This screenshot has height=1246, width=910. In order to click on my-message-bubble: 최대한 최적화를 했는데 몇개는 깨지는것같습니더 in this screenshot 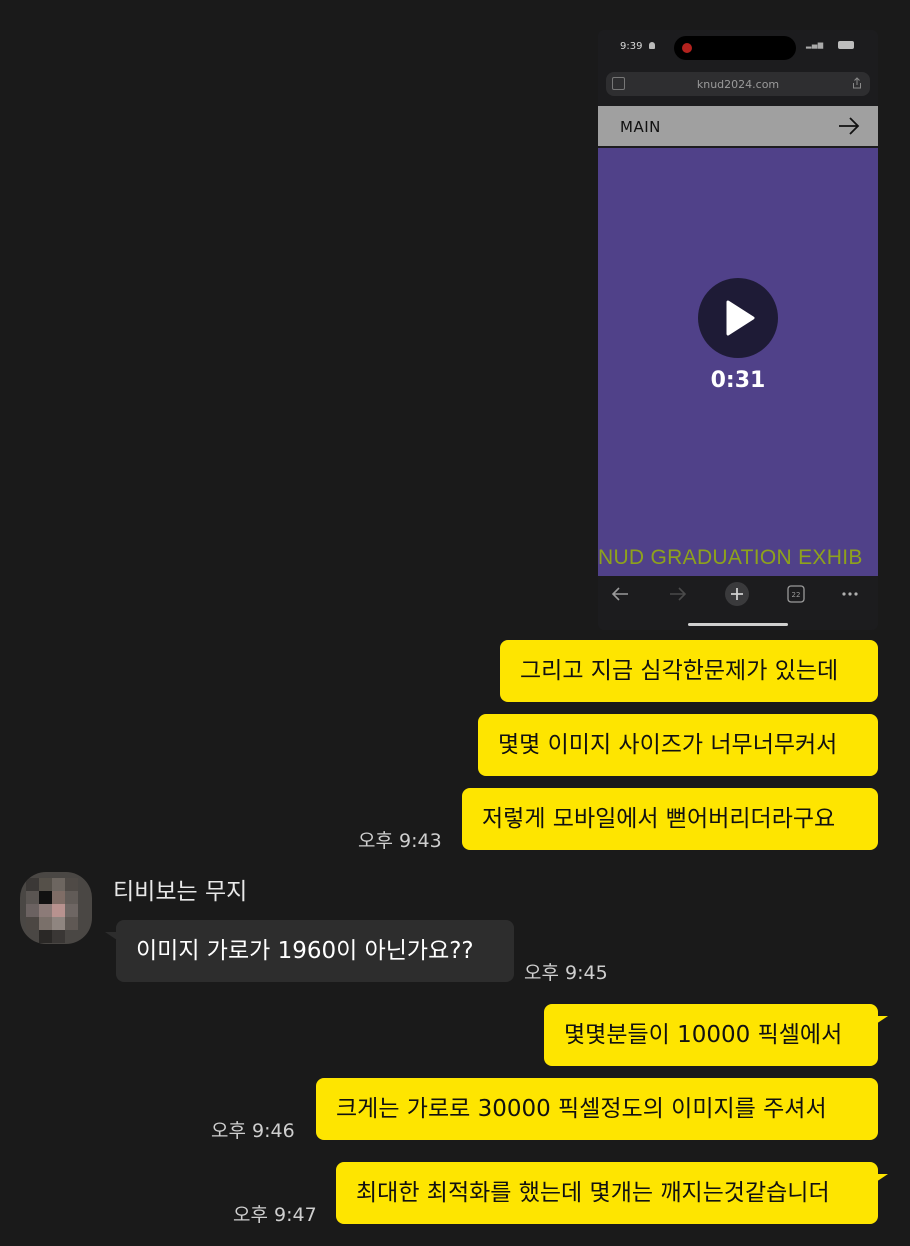, I will do `click(612, 1193)`.